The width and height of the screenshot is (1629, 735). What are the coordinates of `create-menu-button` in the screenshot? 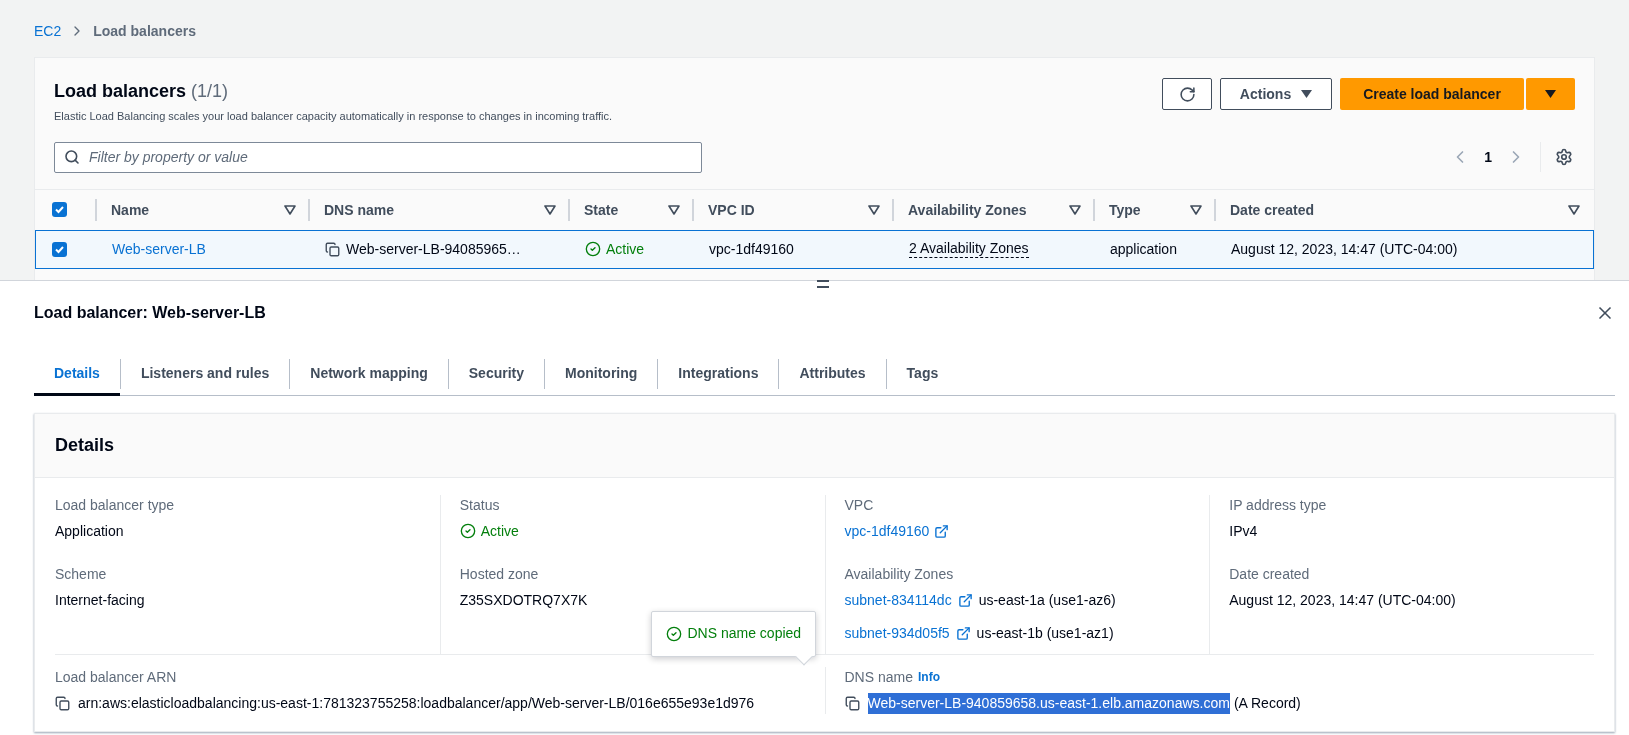 It's located at (1550, 94).